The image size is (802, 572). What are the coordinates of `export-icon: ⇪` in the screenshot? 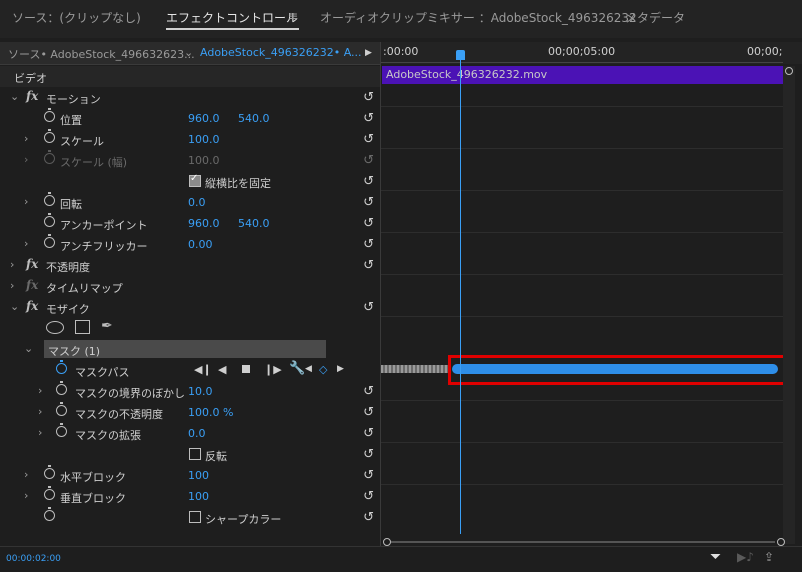 It's located at (769, 557).